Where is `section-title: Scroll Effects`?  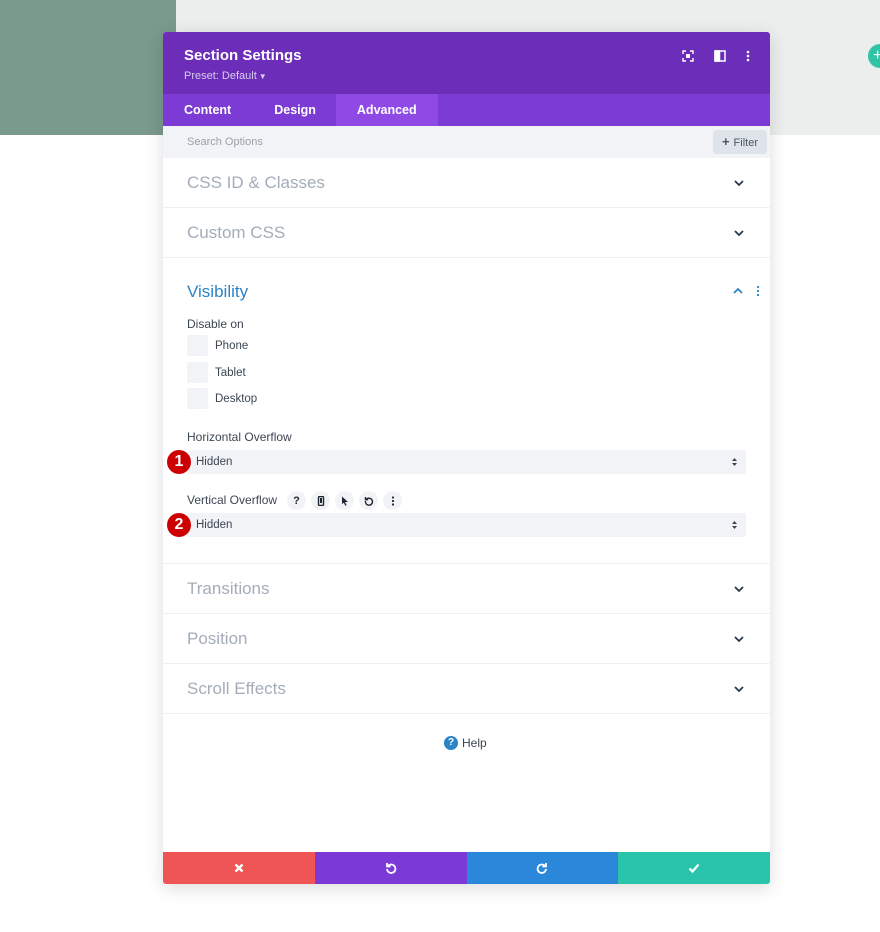
section-title: Scroll Effects is located at coordinates (236, 688).